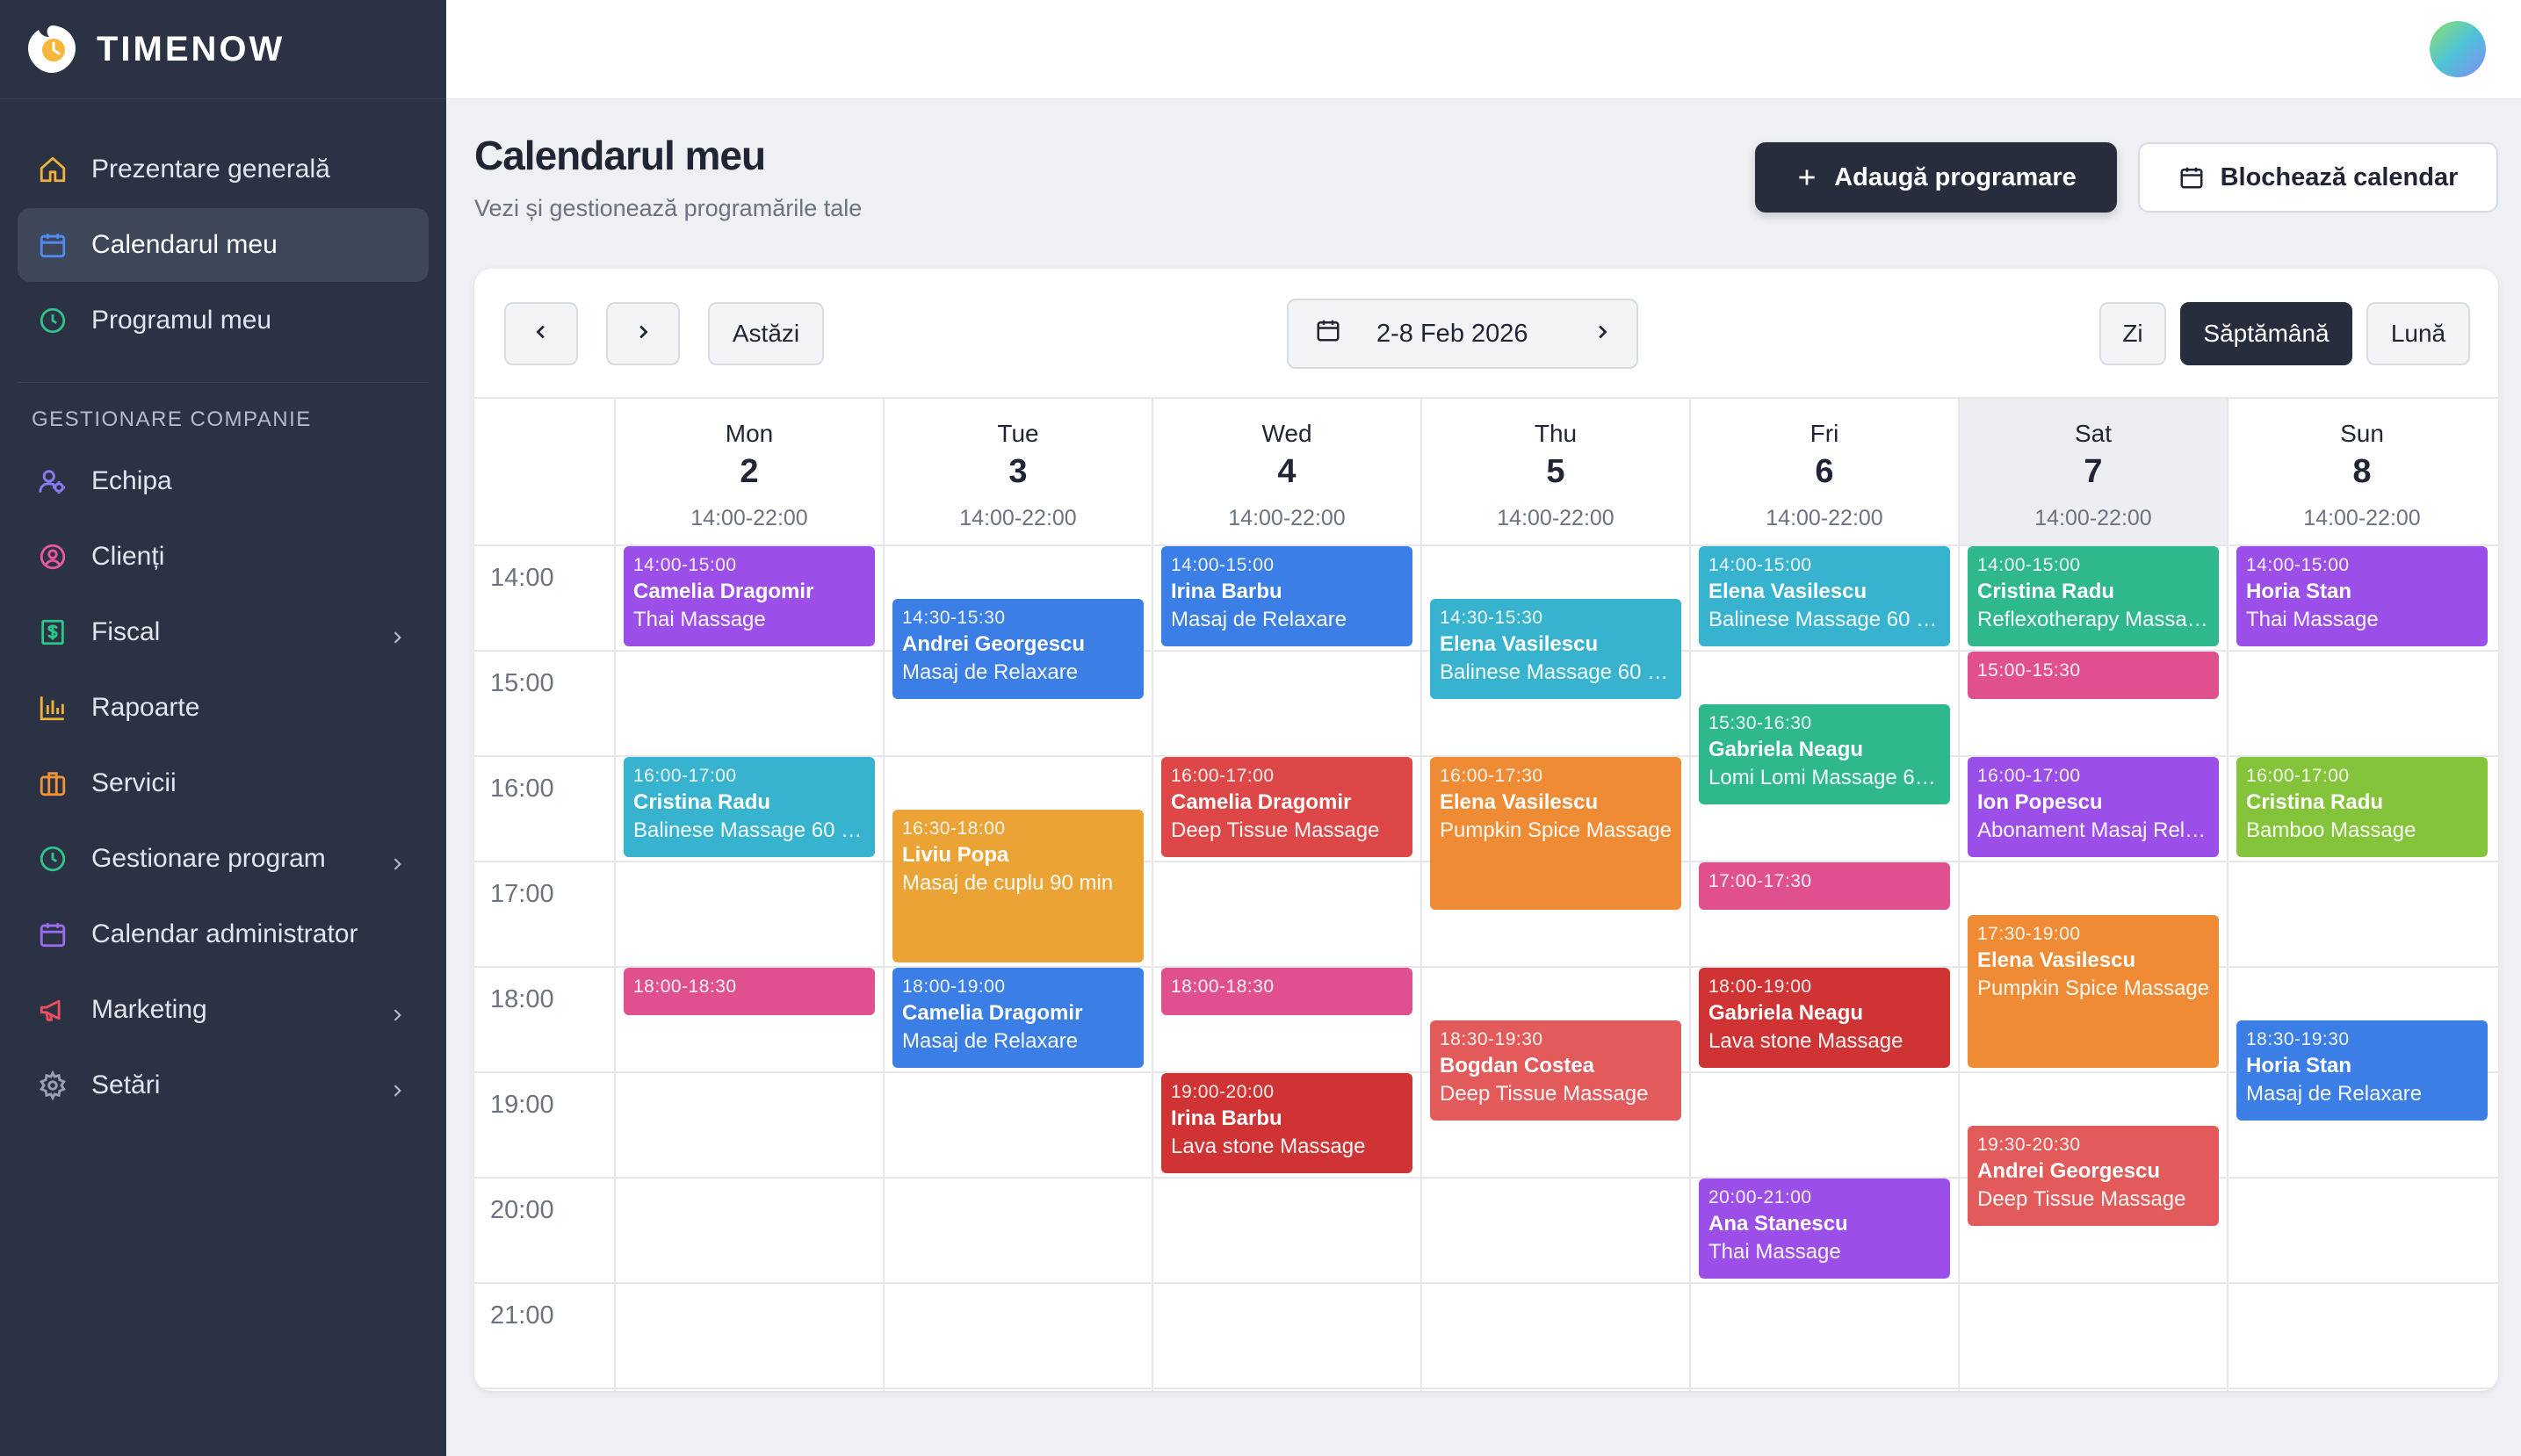  Describe the element at coordinates (223, 49) in the screenshot. I see `brand: TIMENOW` at that location.